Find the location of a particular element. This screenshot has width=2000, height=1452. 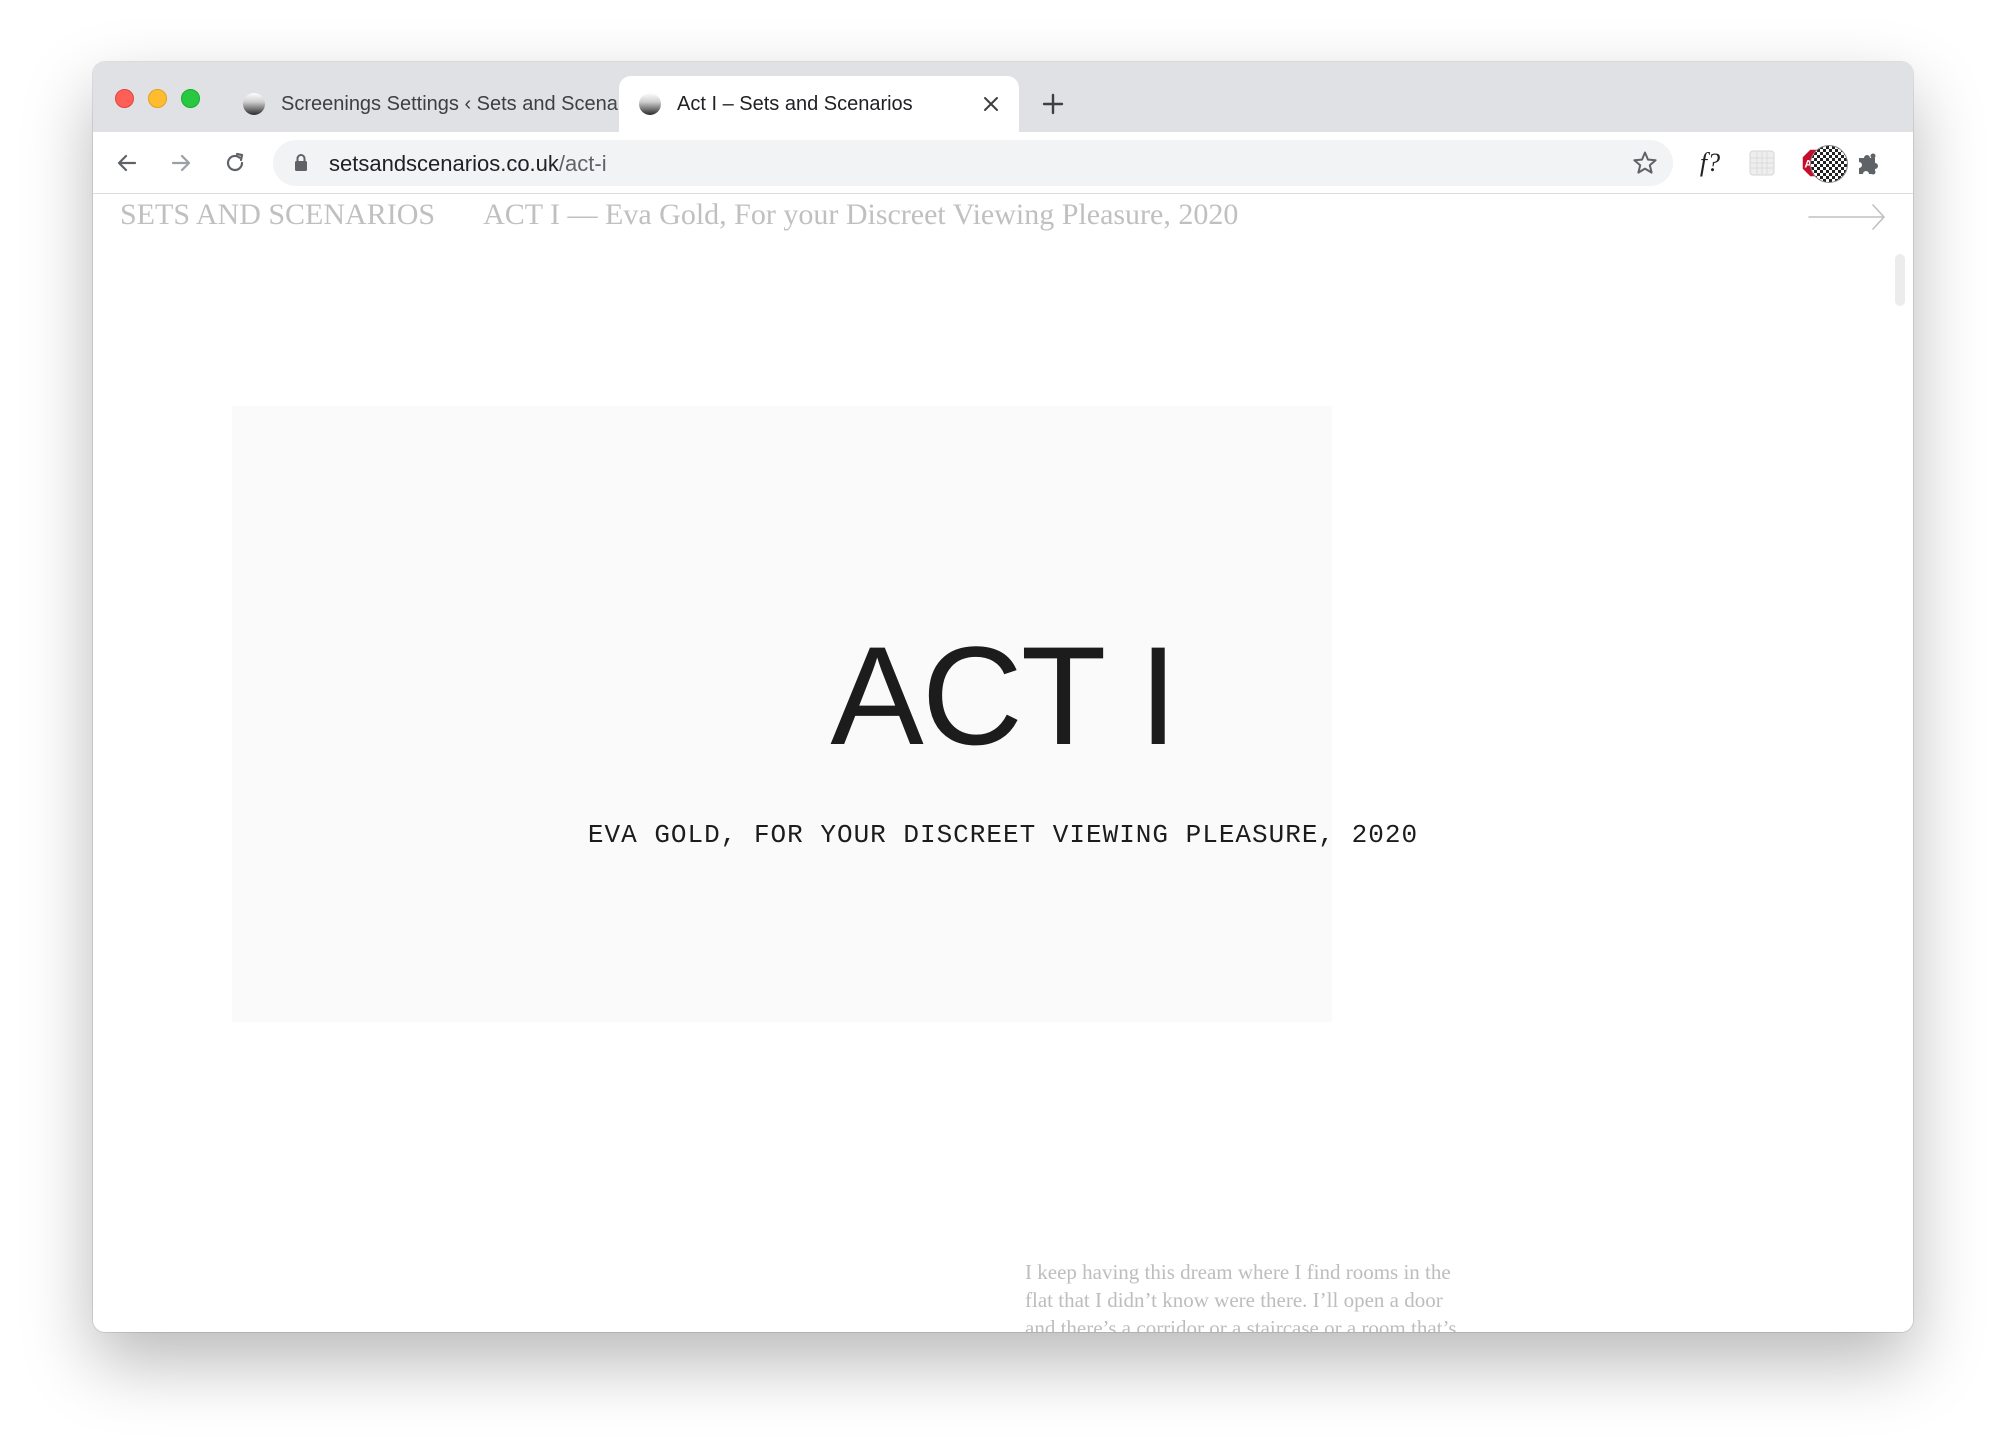

scrollbar-thumb is located at coordinates (1900, 280).